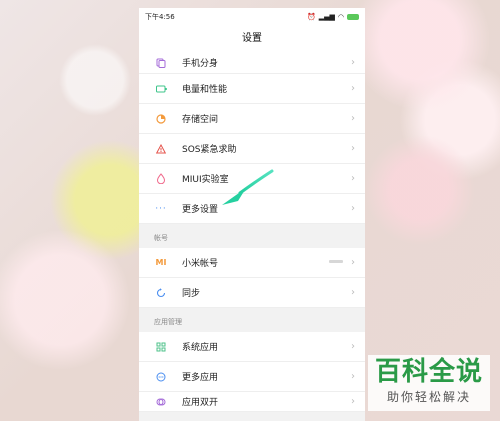 Image resolution: width=500 pixels, height=421 pixels. I want to click on settings-item-battery: 电量和性能 ›, so click(252, 89).